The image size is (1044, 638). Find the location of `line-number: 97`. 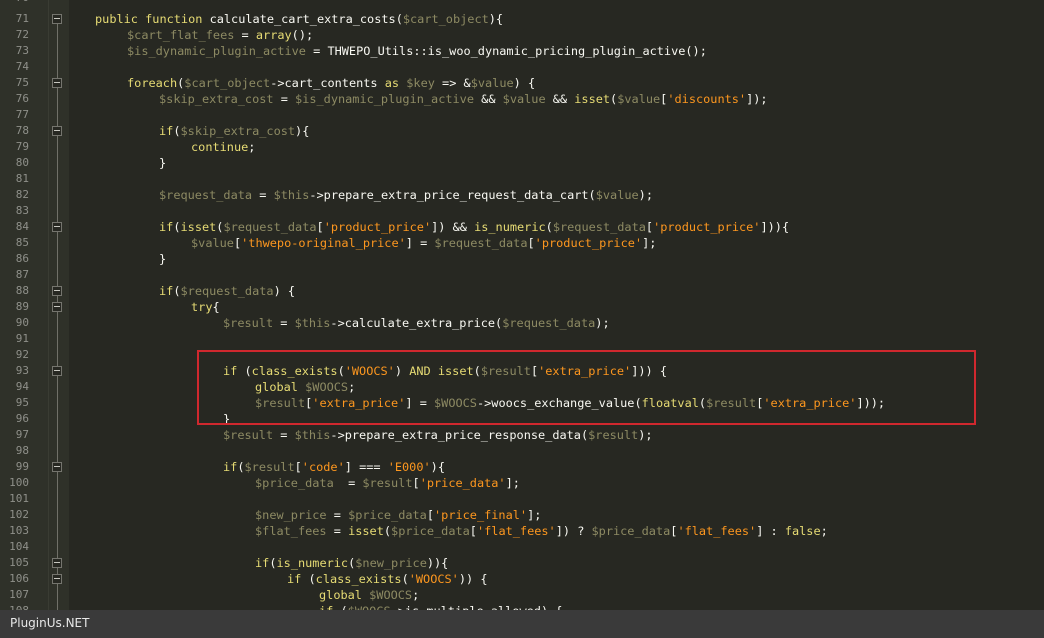

line-number: 97 is located at coordinates (22, 434).